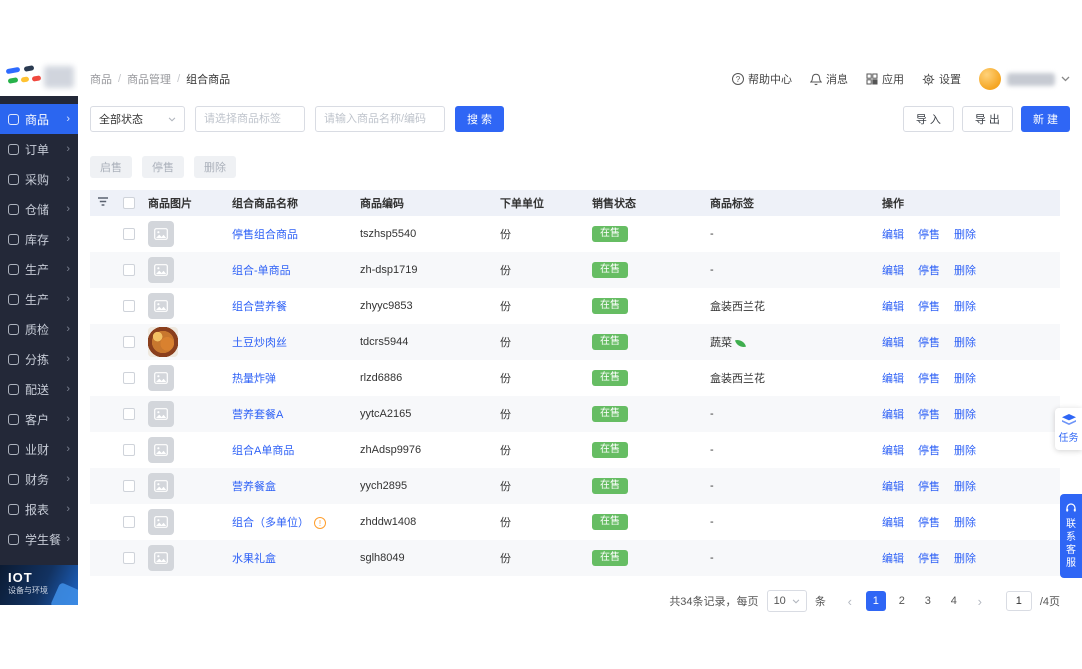 The height and width of the screenshot is (669, 1082). What do you see at coordinates (111, 167) in the screenshot?
I see `bulk-enable-sale-button: 启售` at bounding box center [111, 167].